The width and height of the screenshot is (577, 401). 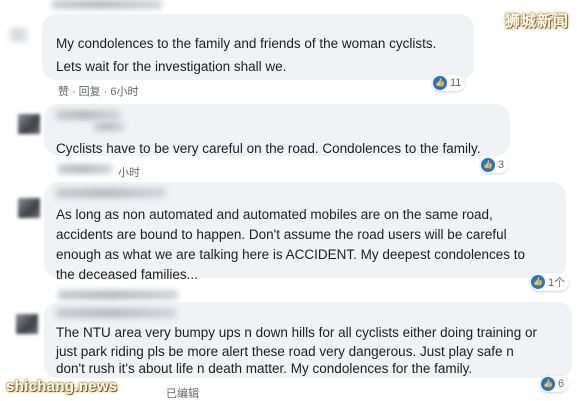 I want to click on like-button: 赞, so click(x=63, y=92).